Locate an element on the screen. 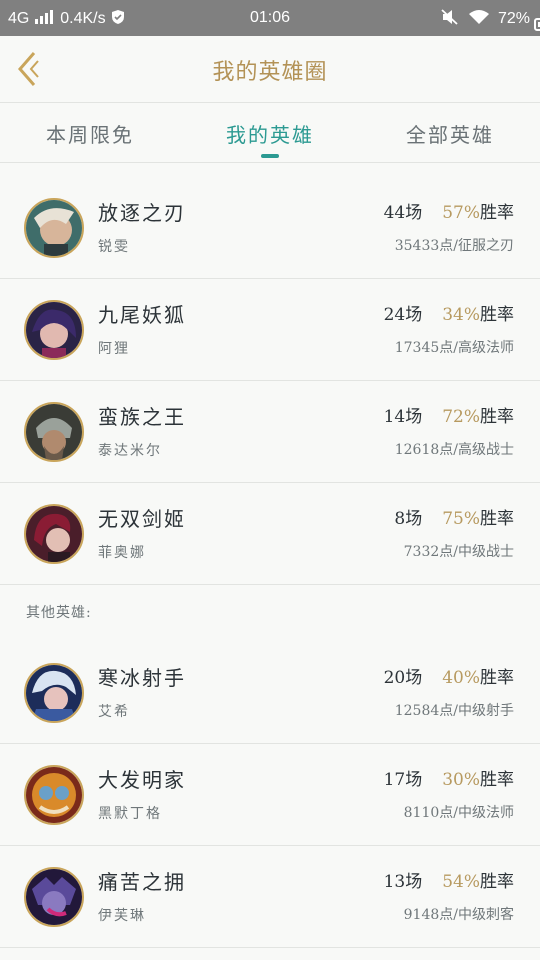  hero-stats: 44场 57%胜率 is located at coordinates (449, 210).